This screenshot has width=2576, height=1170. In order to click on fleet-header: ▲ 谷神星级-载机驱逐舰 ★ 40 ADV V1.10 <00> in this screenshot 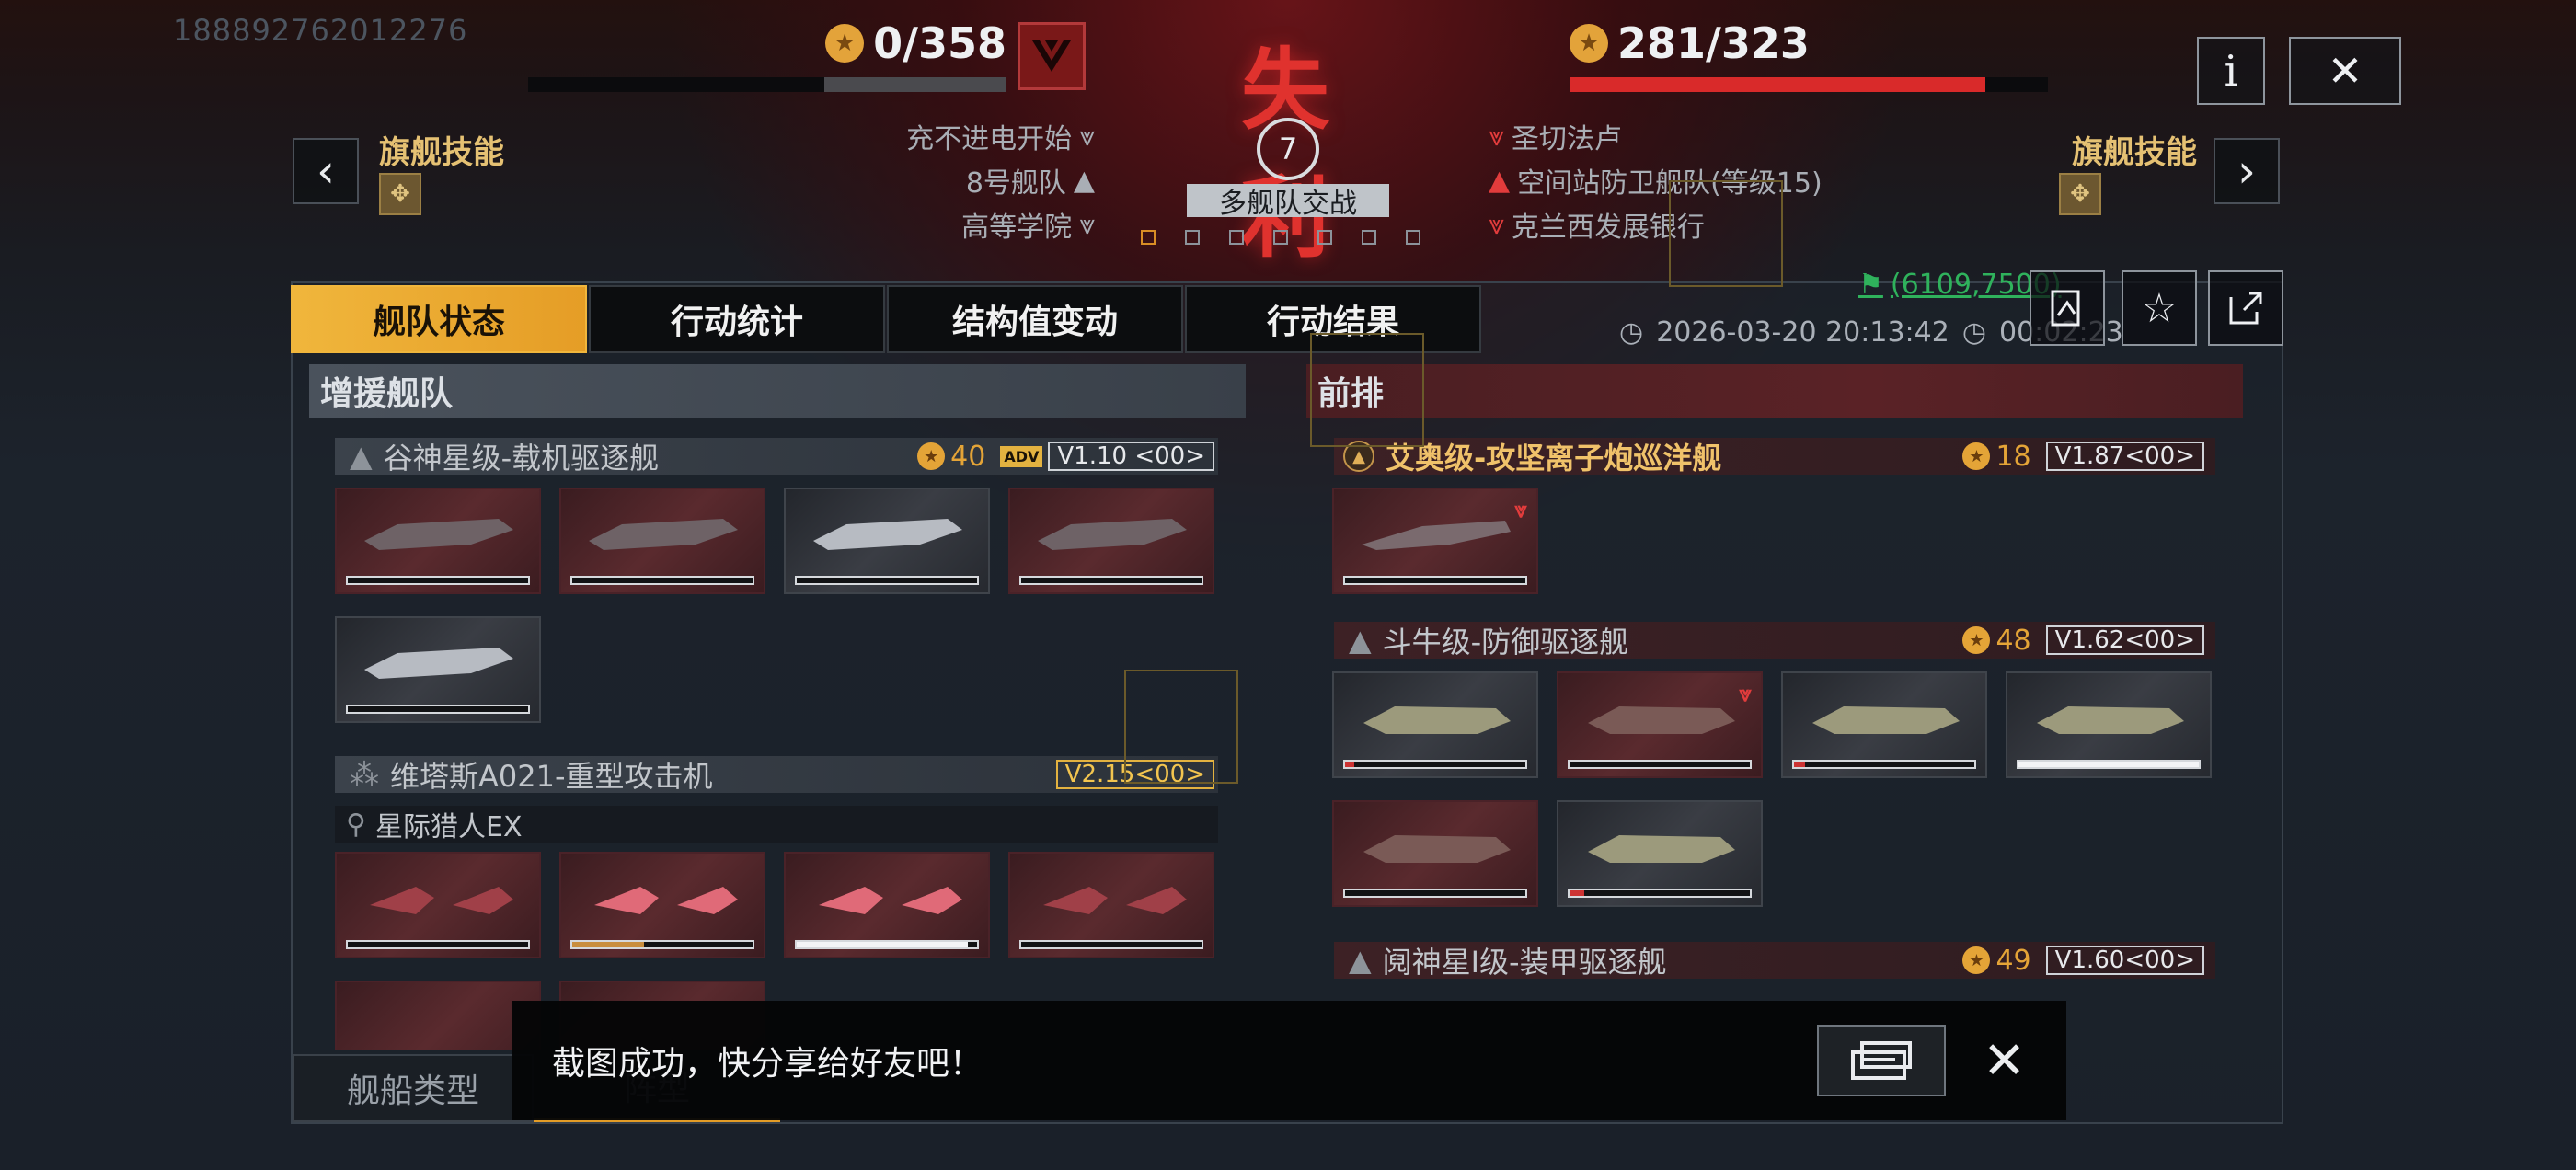, I will do `click(776, 457)`.